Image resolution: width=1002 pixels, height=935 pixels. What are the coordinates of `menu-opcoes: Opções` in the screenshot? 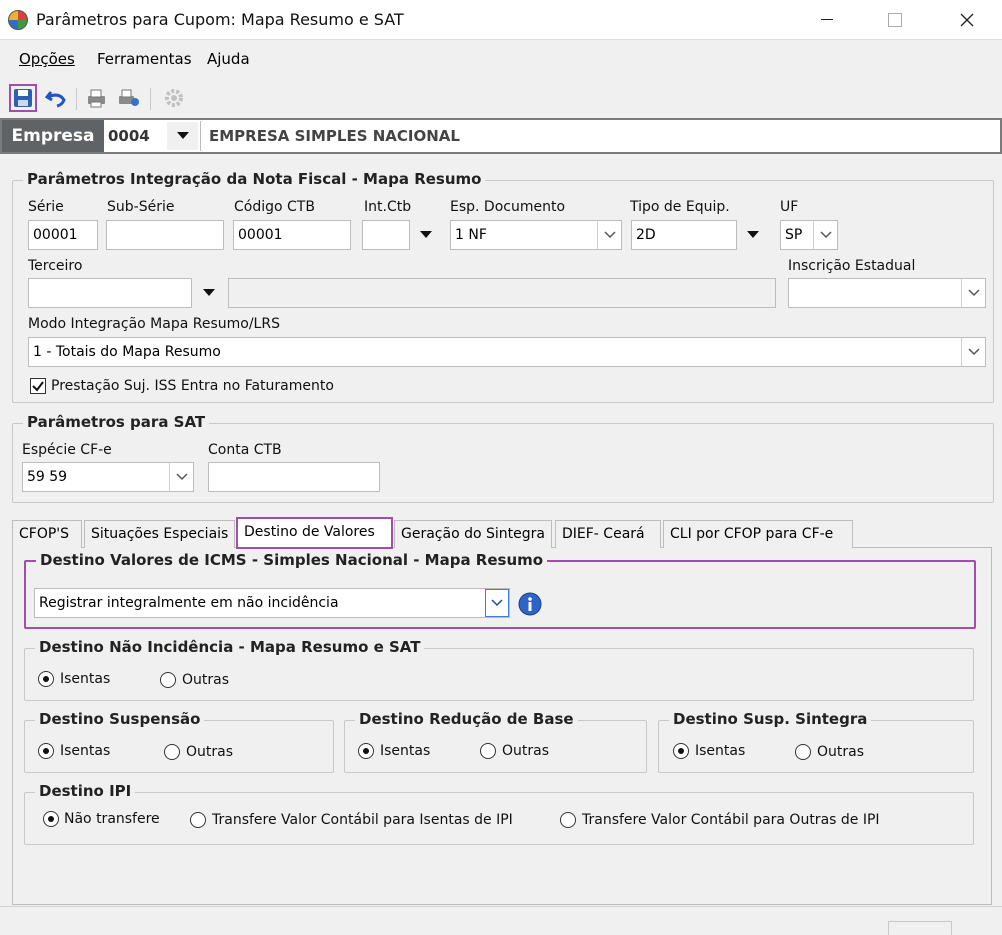 It's located at (47, 59).